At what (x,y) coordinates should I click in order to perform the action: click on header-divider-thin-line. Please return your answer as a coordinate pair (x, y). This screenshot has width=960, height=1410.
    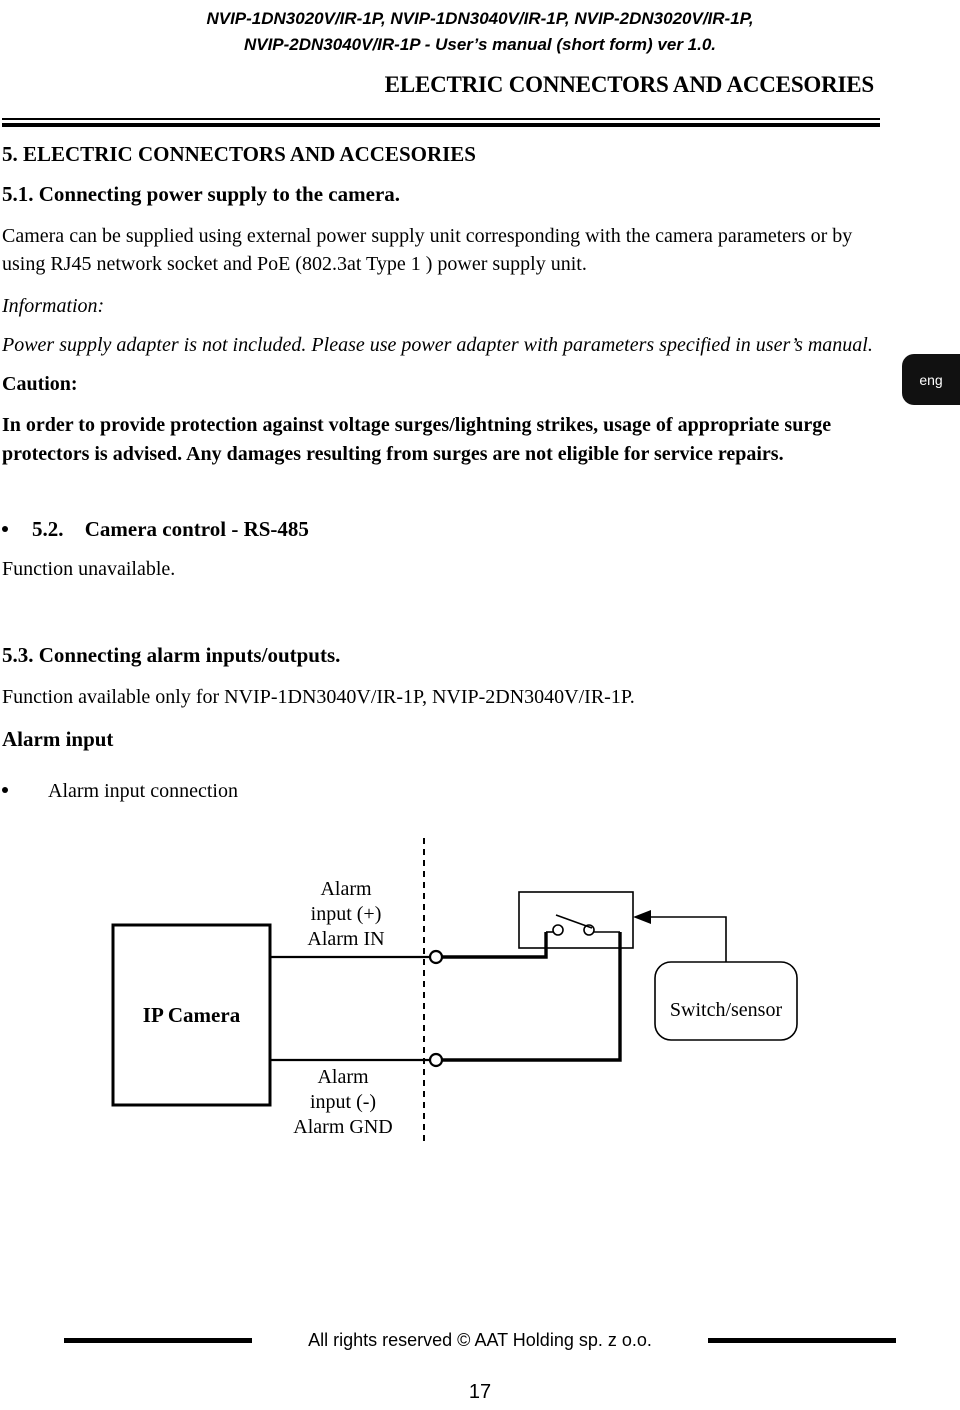
    Looking at the image, I should click on (441, 119).